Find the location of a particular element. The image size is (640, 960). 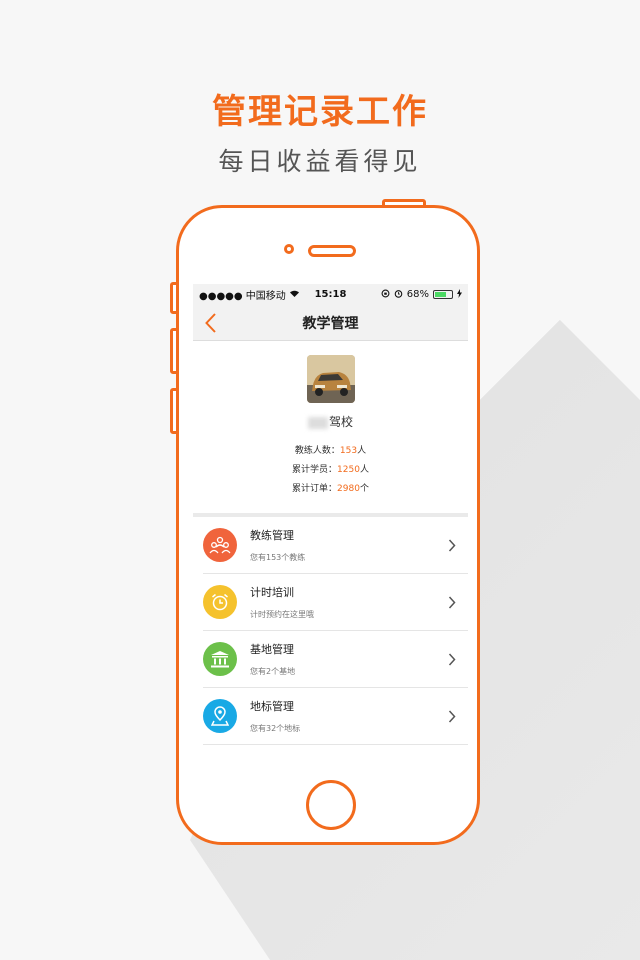

building-icon is located at coordinates (220, 659).